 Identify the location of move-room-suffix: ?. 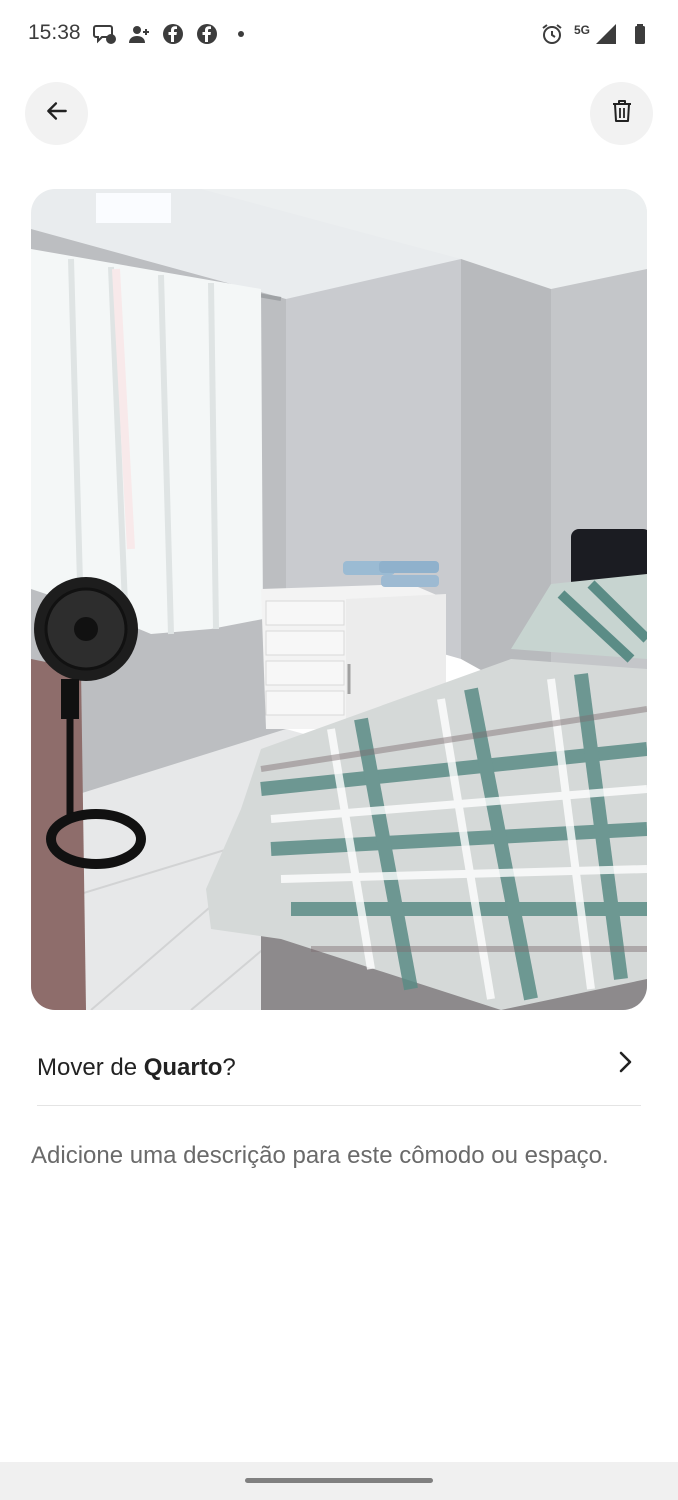
(229, 1067).